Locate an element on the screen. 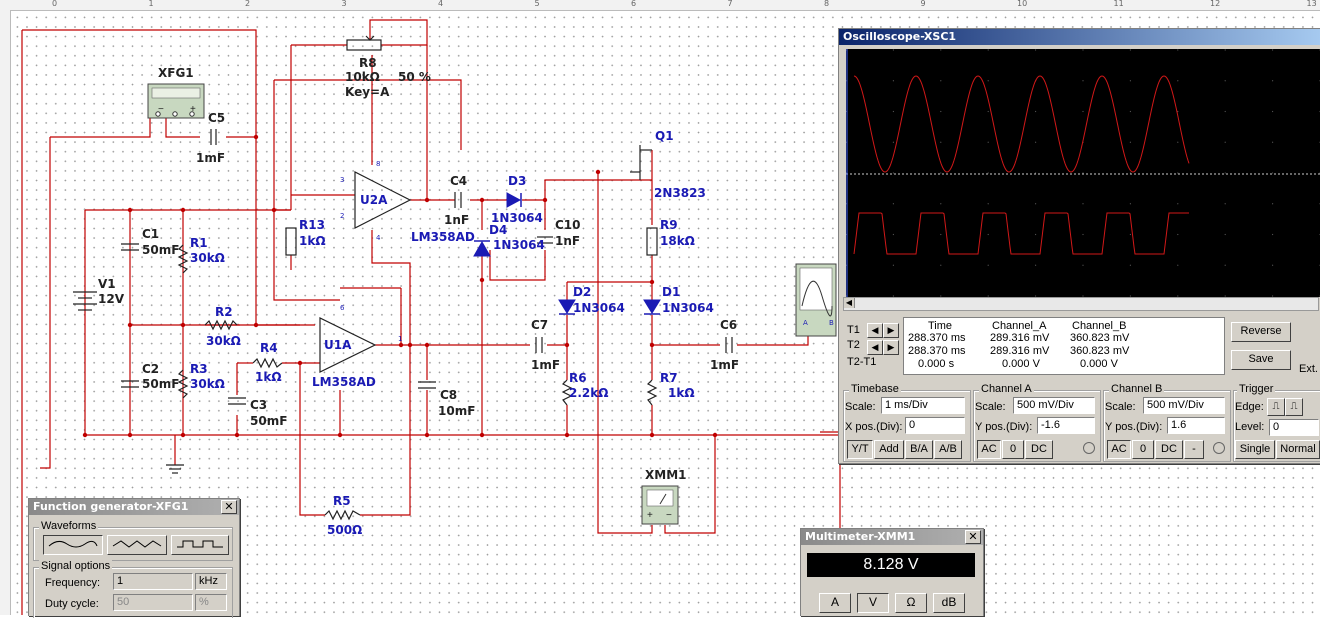  triangle-wave-button is located at coordinates (137, 545).